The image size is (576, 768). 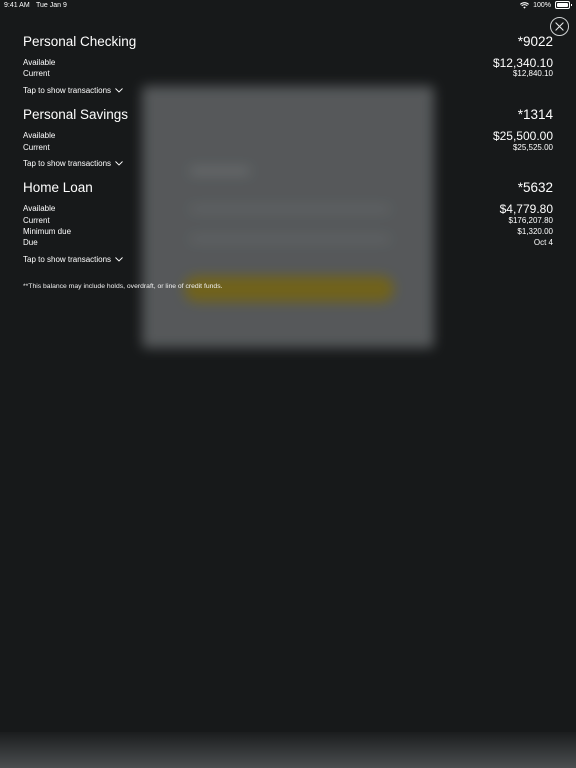 I want to click on balance-value: $12,840.10, so click(x=532, y=74).